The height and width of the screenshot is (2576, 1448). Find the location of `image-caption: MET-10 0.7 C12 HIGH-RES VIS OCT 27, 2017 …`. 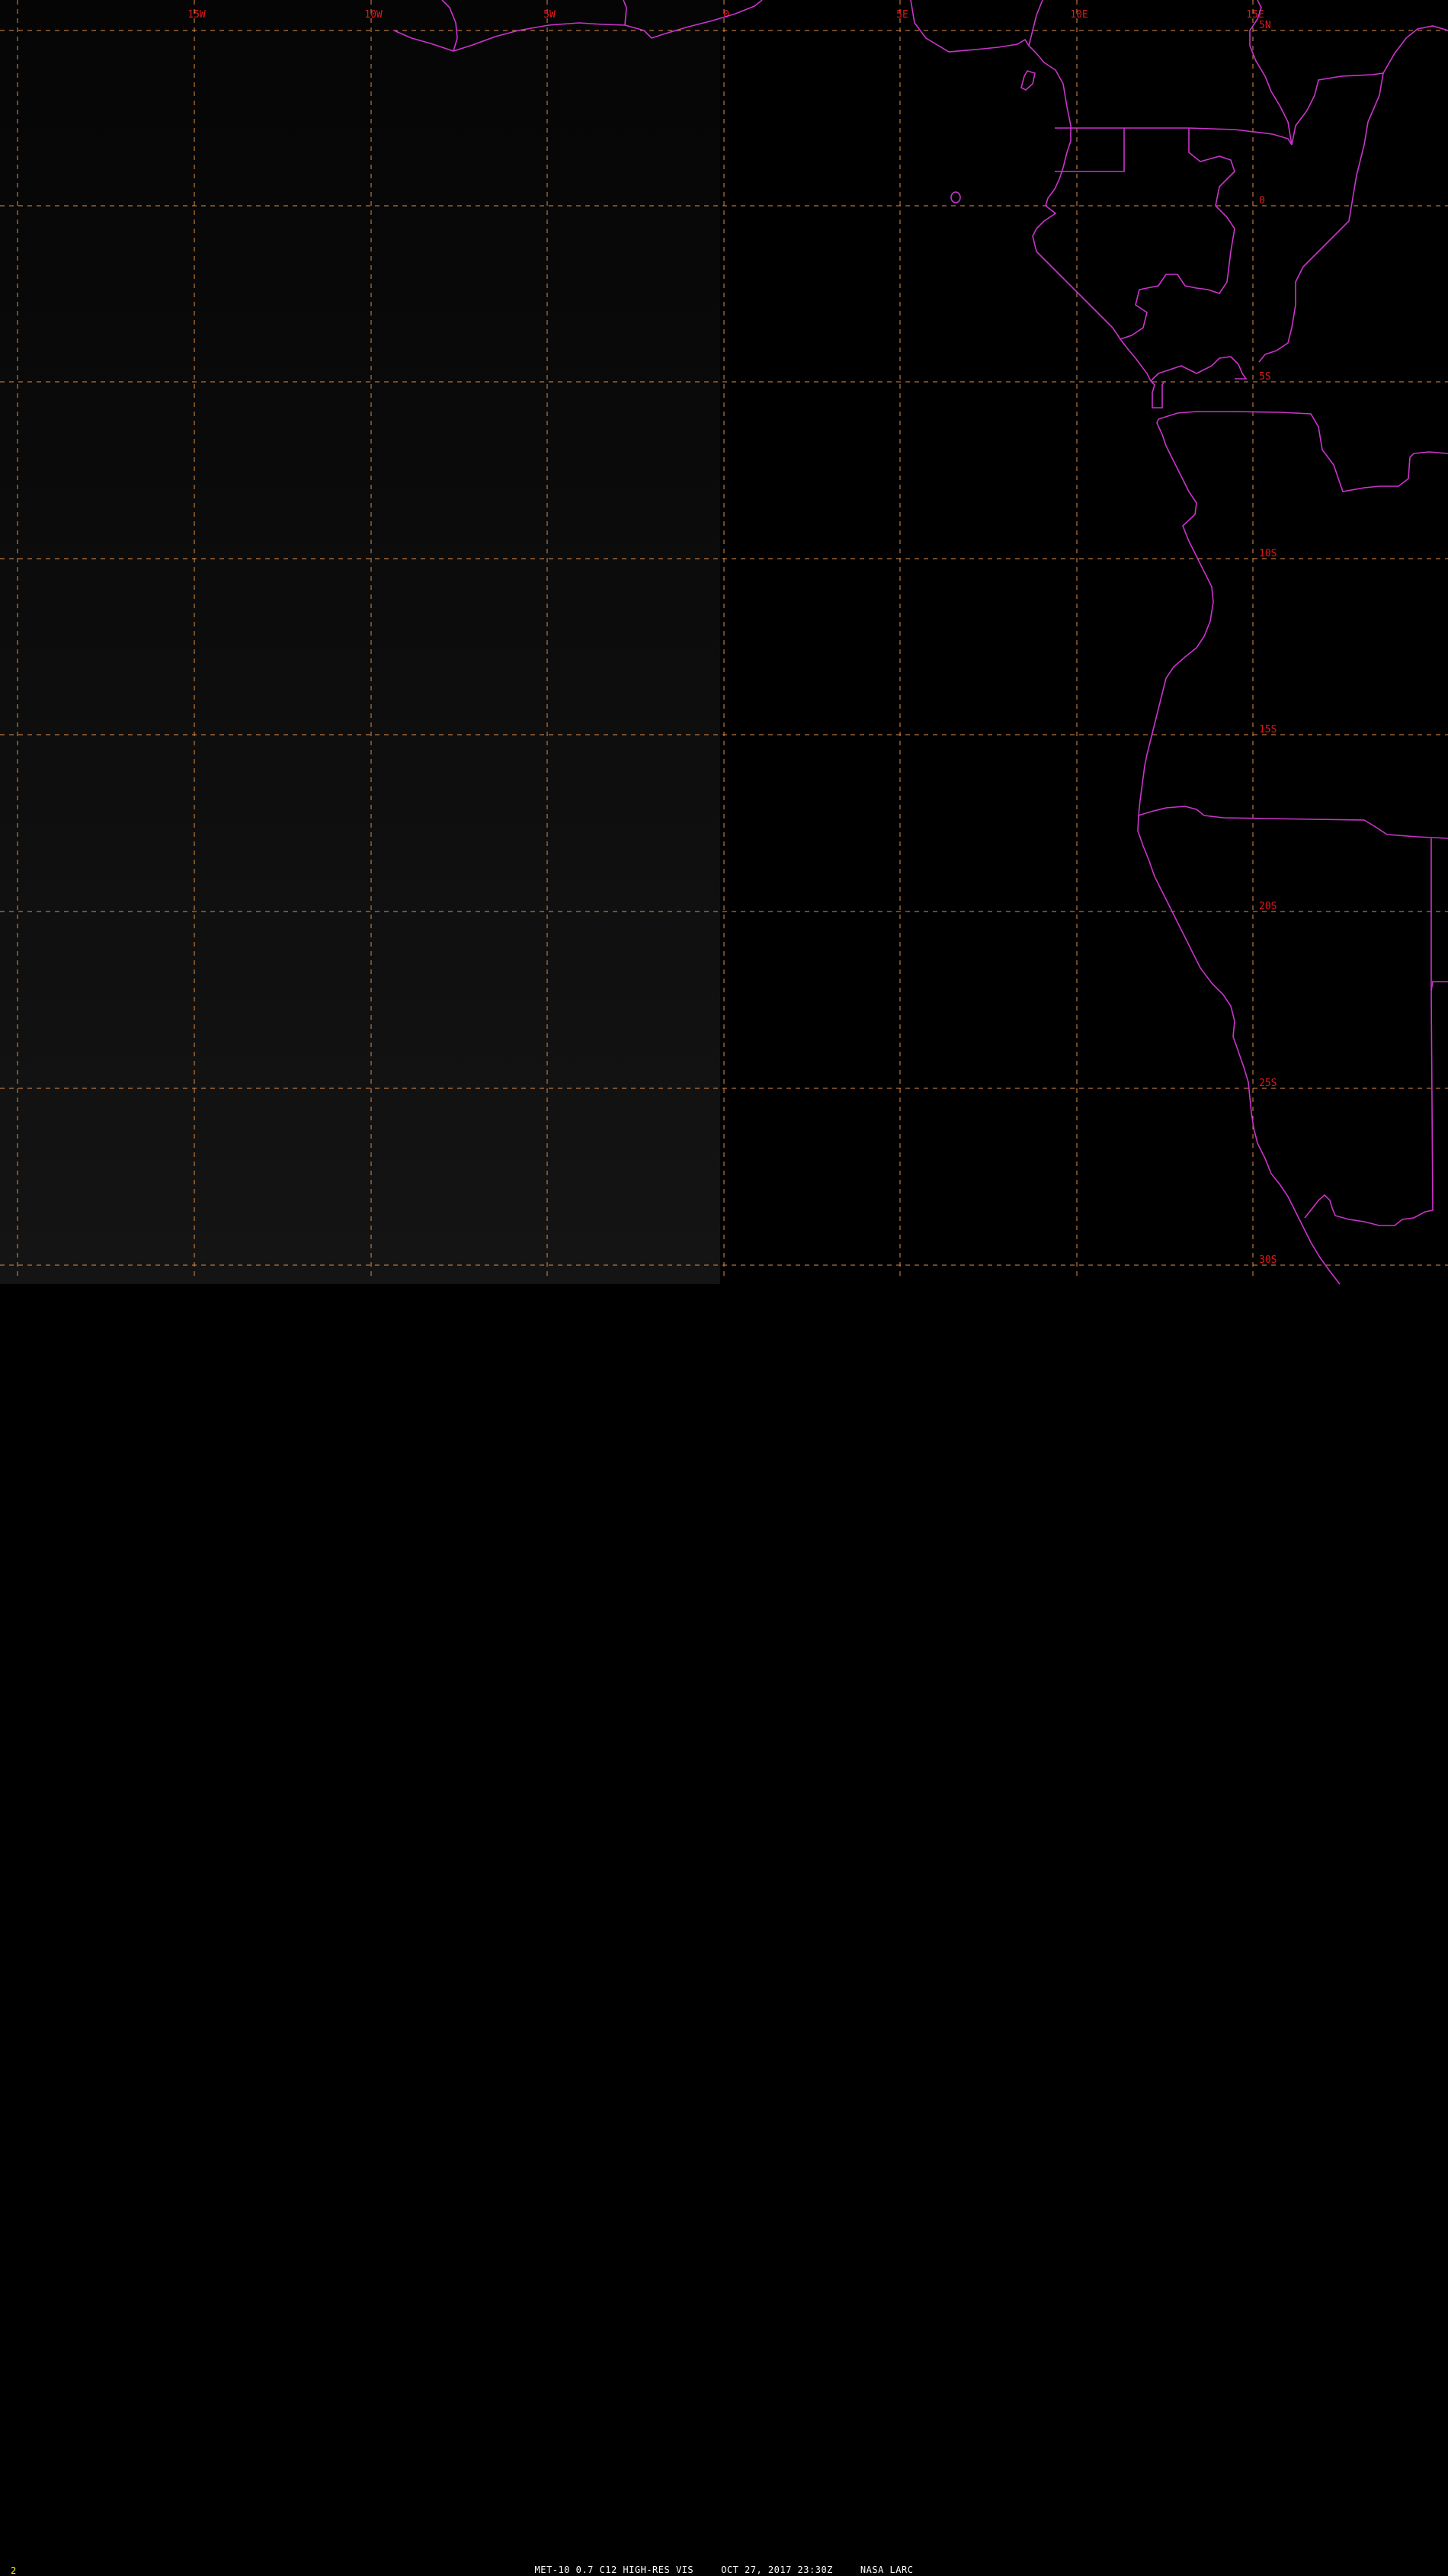

image-caption: MET-10 0.7 C12 HIGH-RES VIS OCT 27, 2017 … is located at coordinates (724, 2570).